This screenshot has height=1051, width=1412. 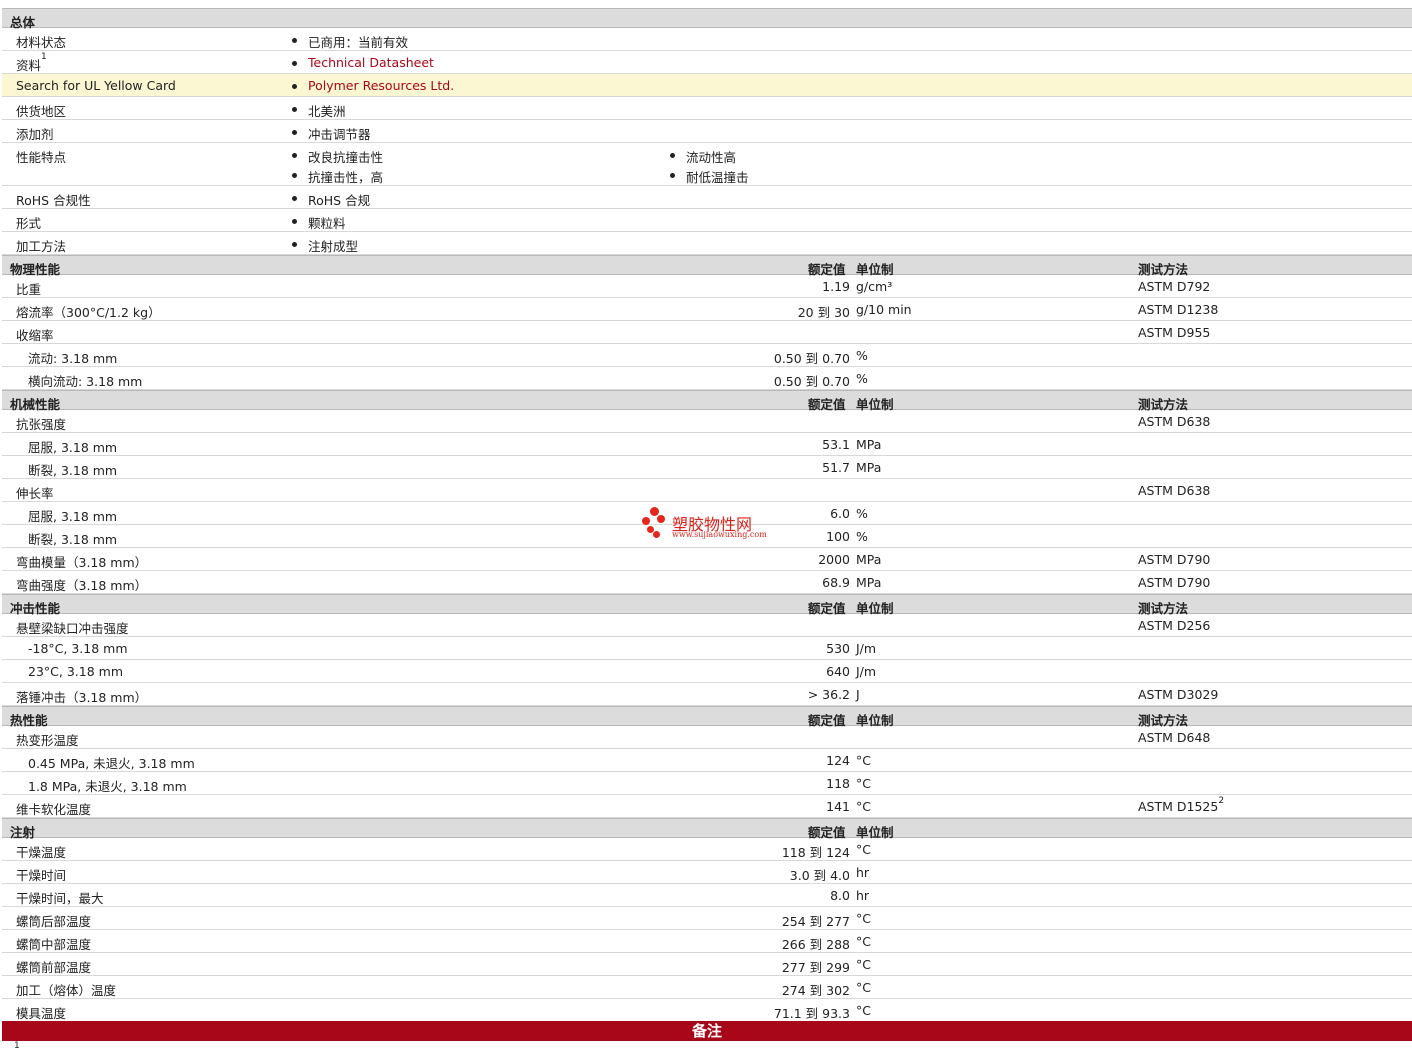 What do you see at coordinates (815, 944) in the screenshot?
I see `property-value: 266 到 288` at bounding box center [815, 944].